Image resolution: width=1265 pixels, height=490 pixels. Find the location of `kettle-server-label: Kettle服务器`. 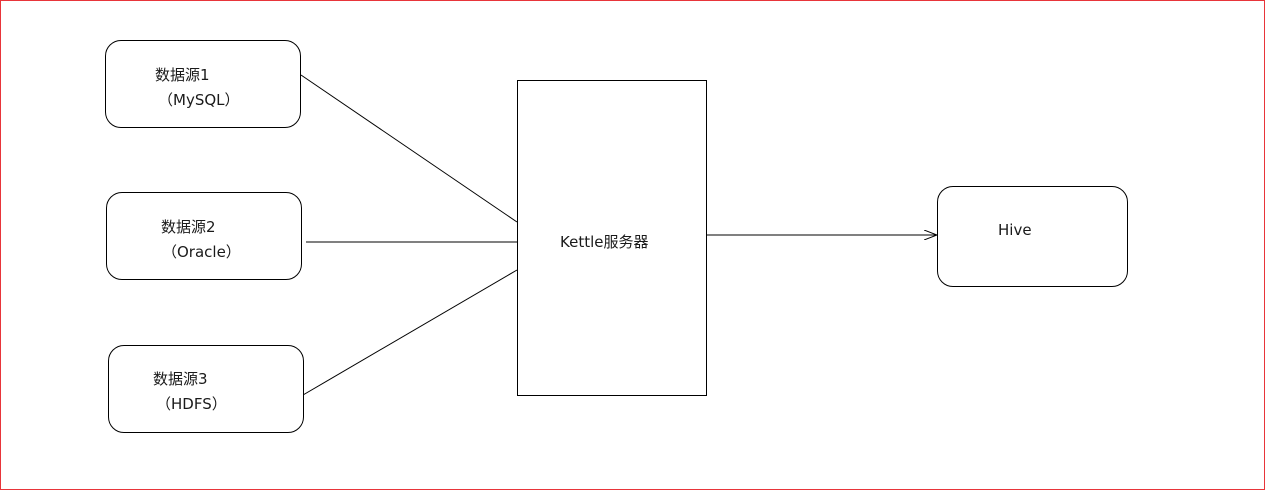

kettle-server-label: Kettle服务器 is located at coordinates (604, 242).